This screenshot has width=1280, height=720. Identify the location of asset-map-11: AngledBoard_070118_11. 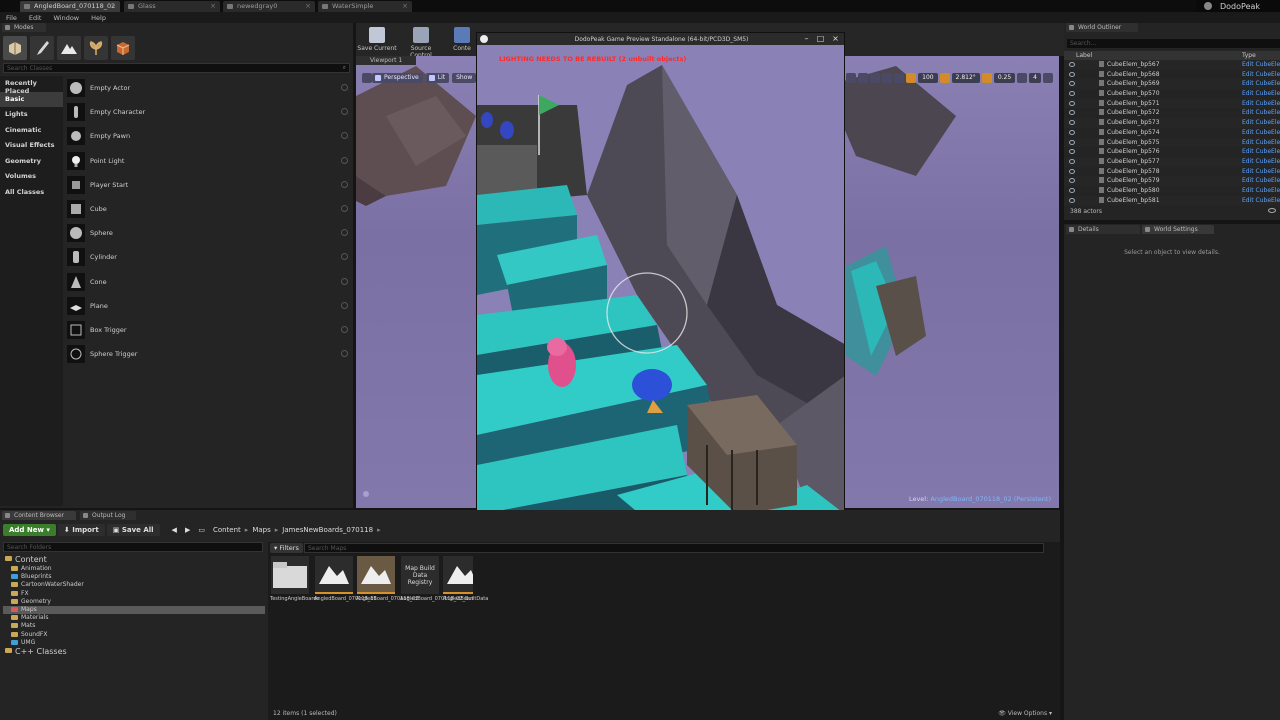
(345, 586).